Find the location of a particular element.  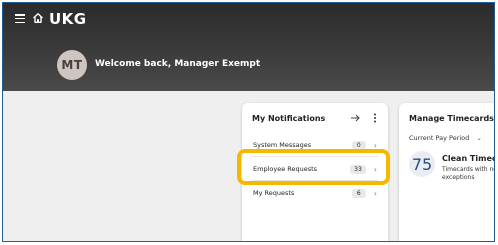

ukg-logo: UKG is located at coordinates (68, 19).